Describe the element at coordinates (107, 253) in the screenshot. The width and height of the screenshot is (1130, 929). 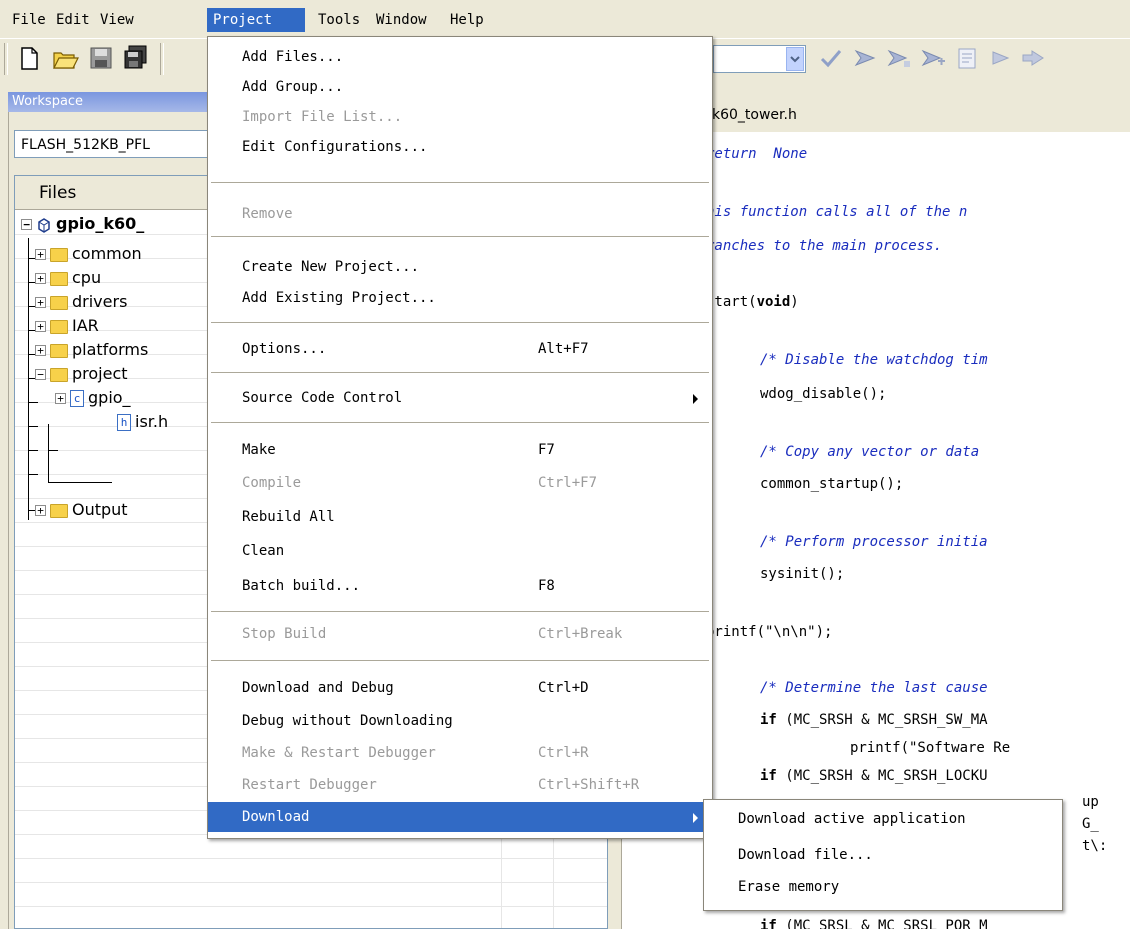
I see `tree-label: common` at that location.